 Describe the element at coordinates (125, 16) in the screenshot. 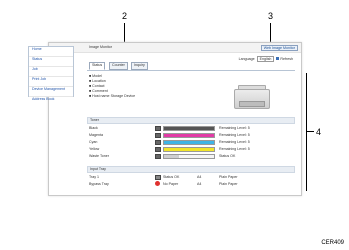

I see `callout-2: 2` at that location.